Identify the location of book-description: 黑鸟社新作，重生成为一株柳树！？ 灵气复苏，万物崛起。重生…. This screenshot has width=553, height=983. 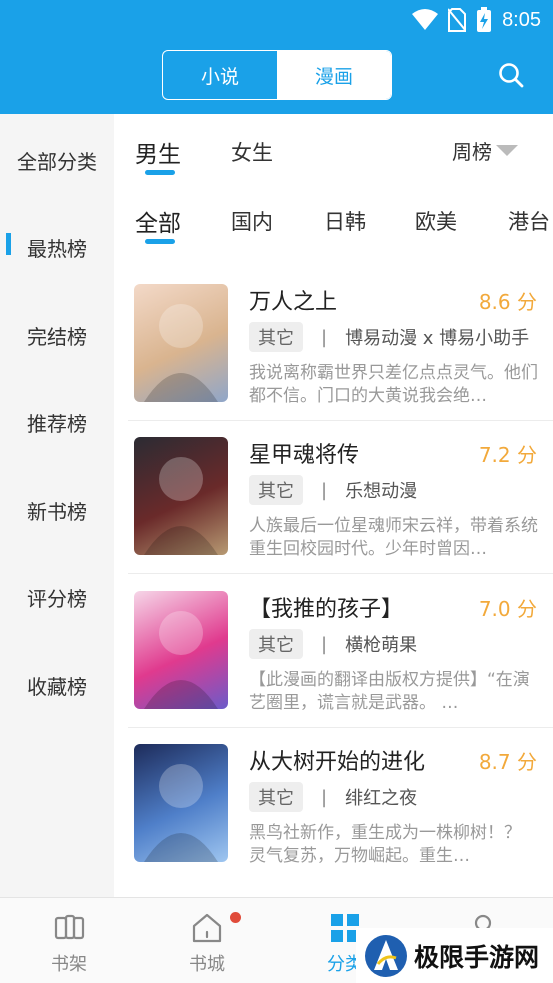
(385, 844).